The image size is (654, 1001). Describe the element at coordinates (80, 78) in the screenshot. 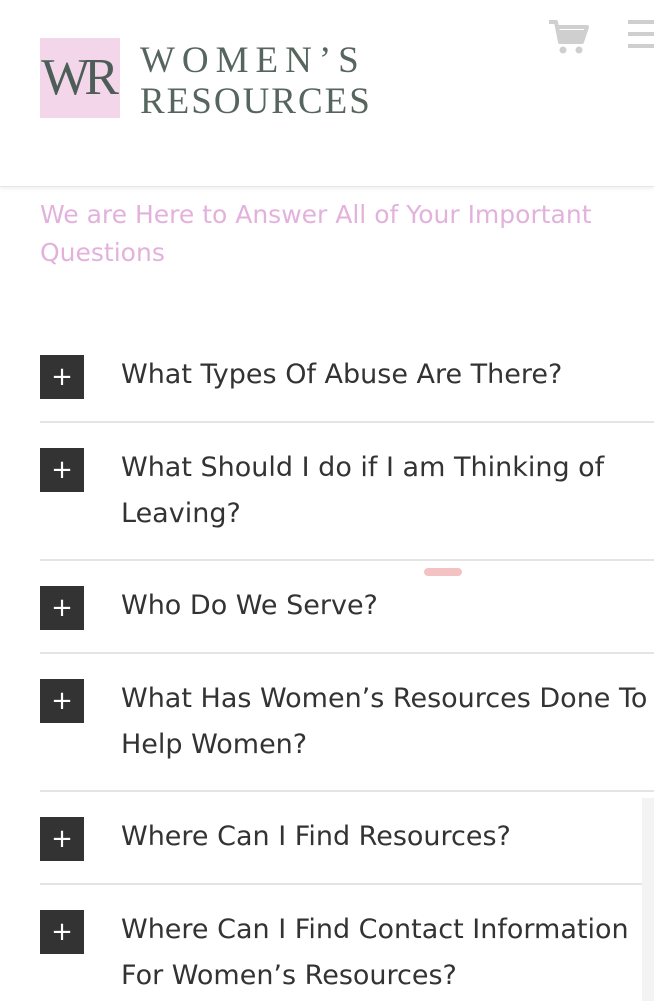

I see `logo-mark: WR` at that location.